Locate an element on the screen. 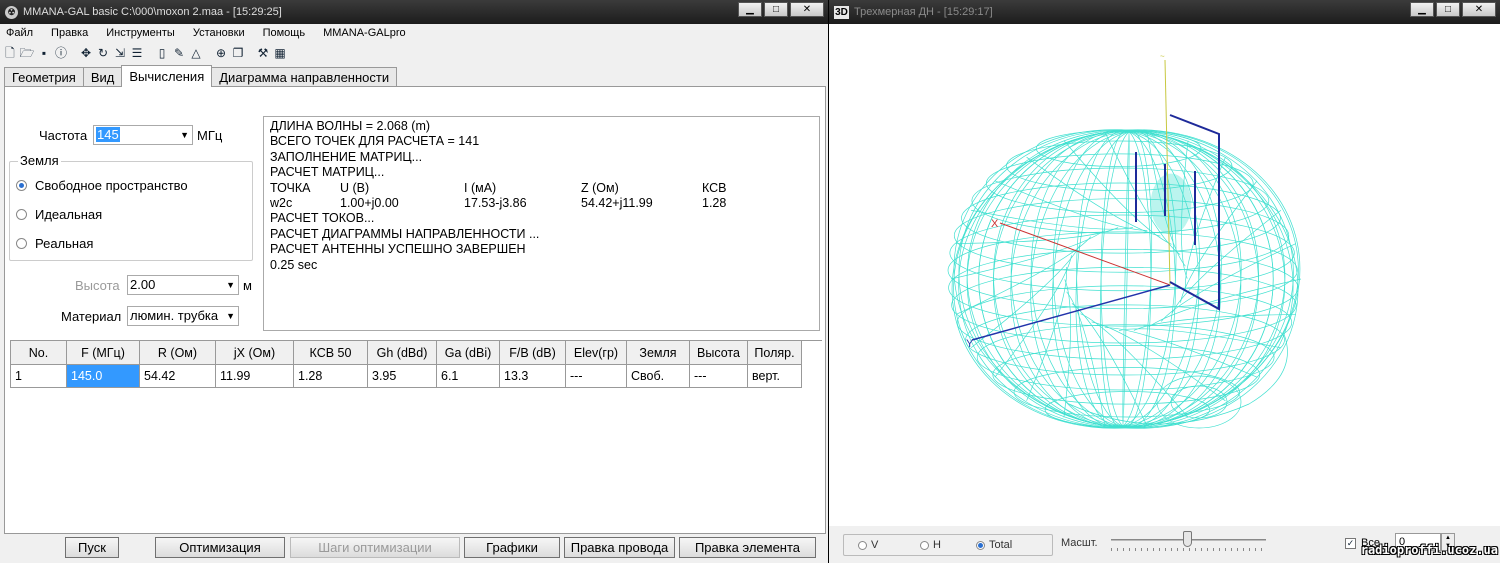  col-ga: Ga (dBi) is located at coordinates (468, 352).